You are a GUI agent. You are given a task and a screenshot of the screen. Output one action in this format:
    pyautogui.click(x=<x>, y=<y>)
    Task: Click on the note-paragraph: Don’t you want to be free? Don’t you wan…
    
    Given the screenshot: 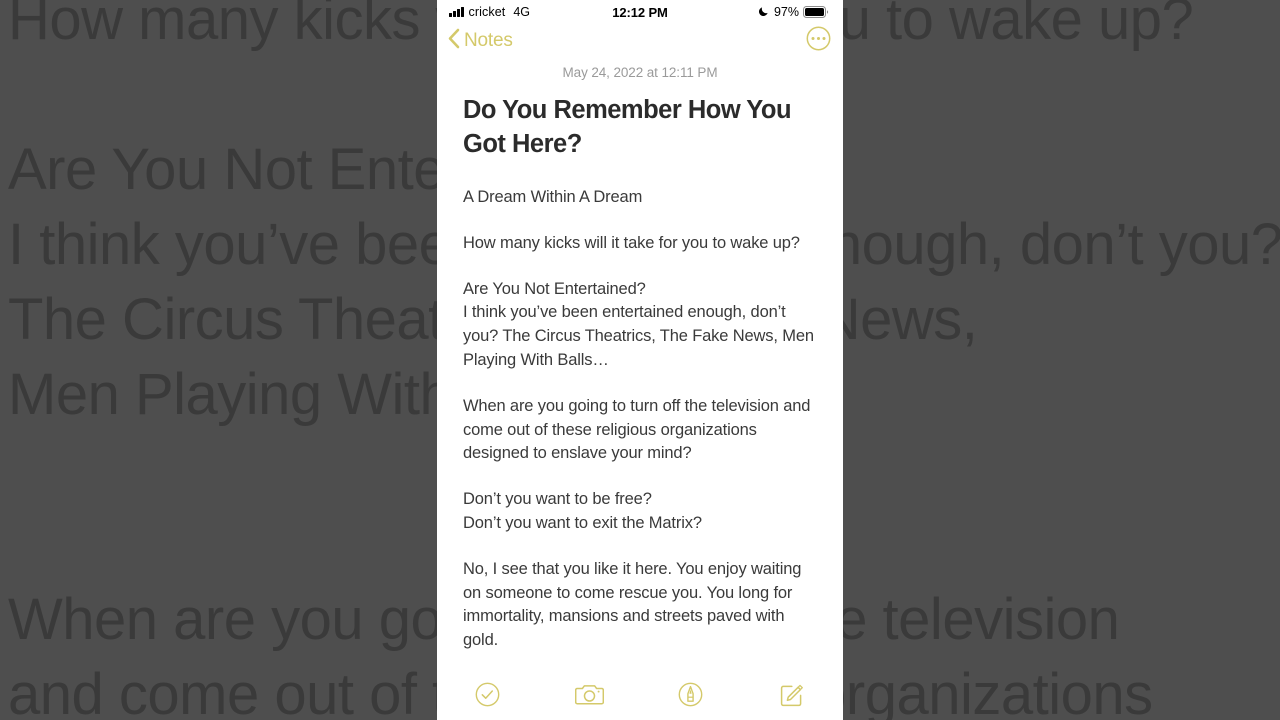 What is the action you would take?
    pyautogui.click(x=582, y=511)
    